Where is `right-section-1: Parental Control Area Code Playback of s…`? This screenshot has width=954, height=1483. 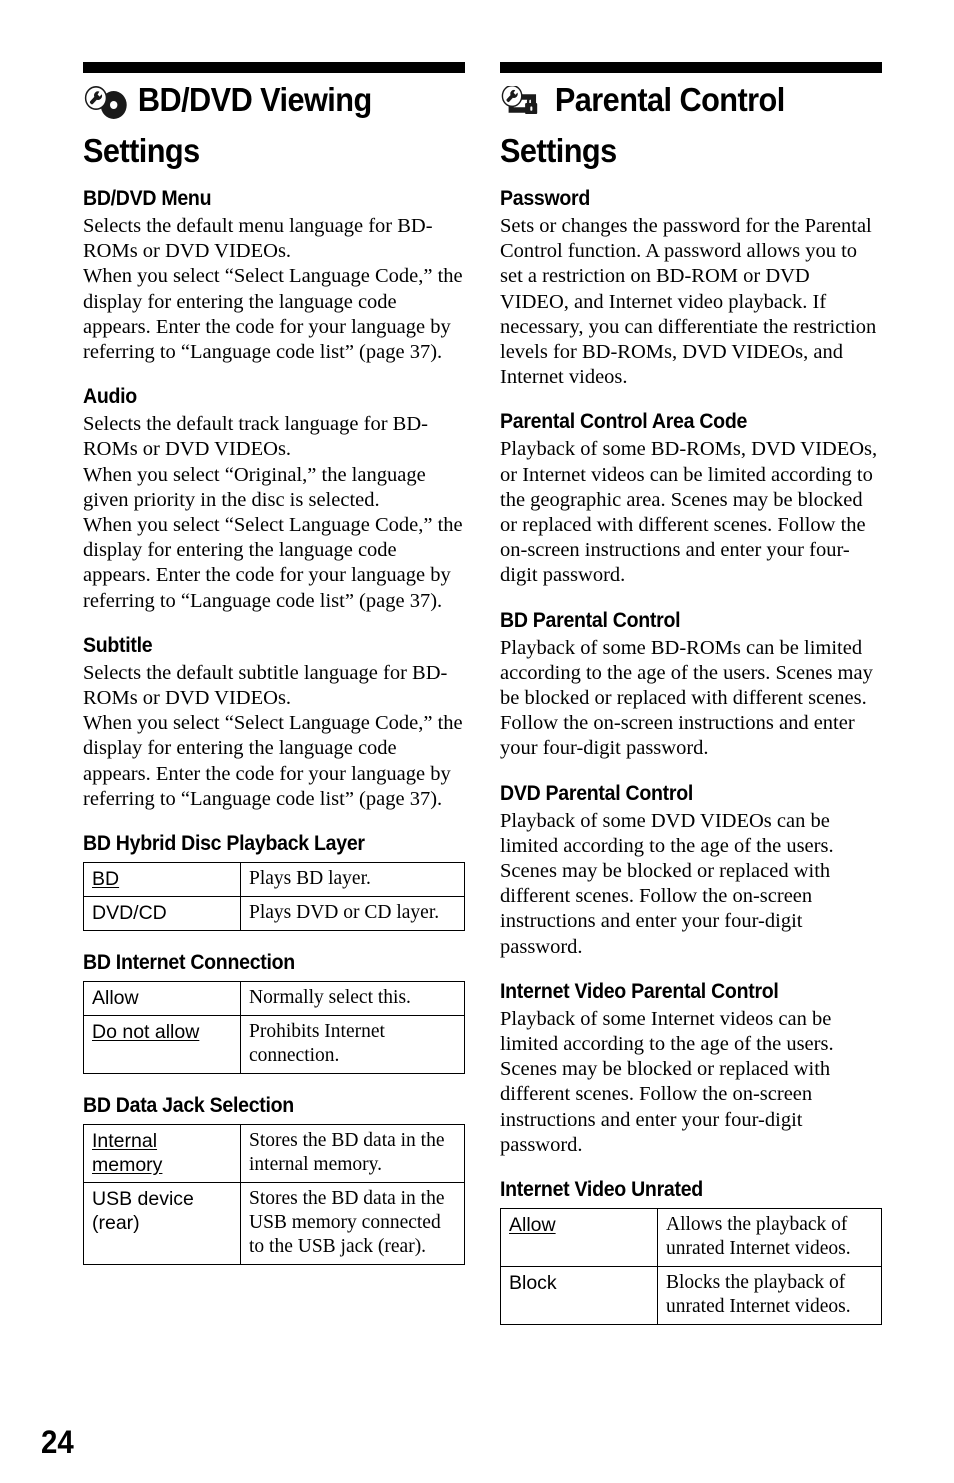
right-section-1: Parental Control Area Code Playback of s… is located at coordinates (691, 498).